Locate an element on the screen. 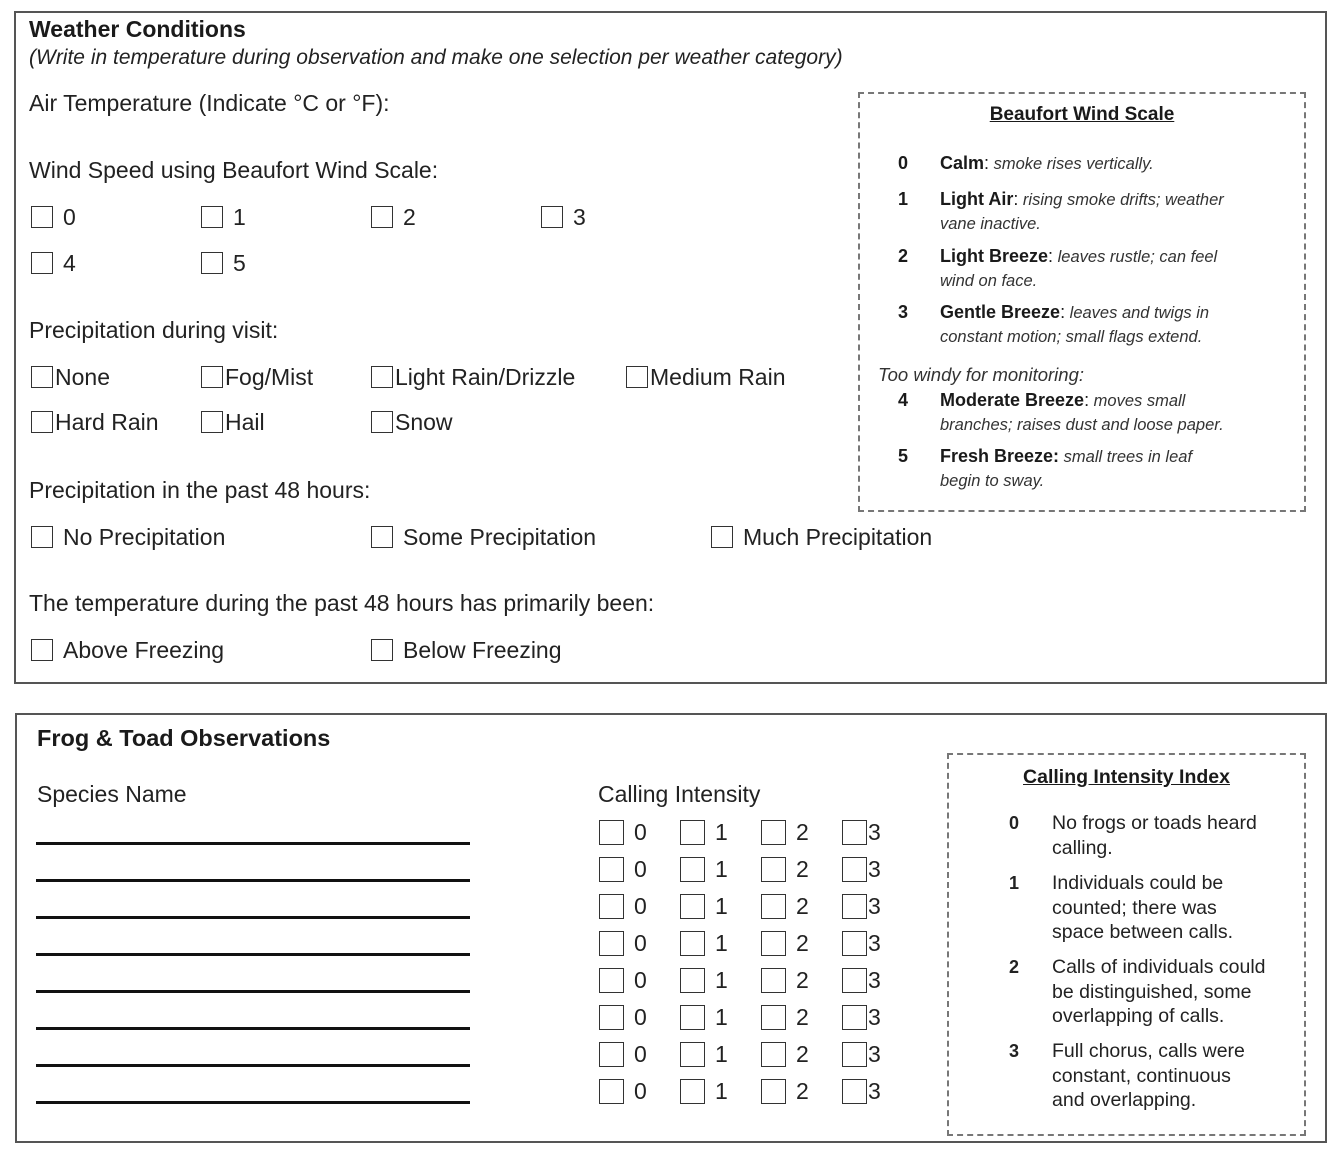  precip-option-fog-mist: Fog/Mist is located at coordinates (257, 377).